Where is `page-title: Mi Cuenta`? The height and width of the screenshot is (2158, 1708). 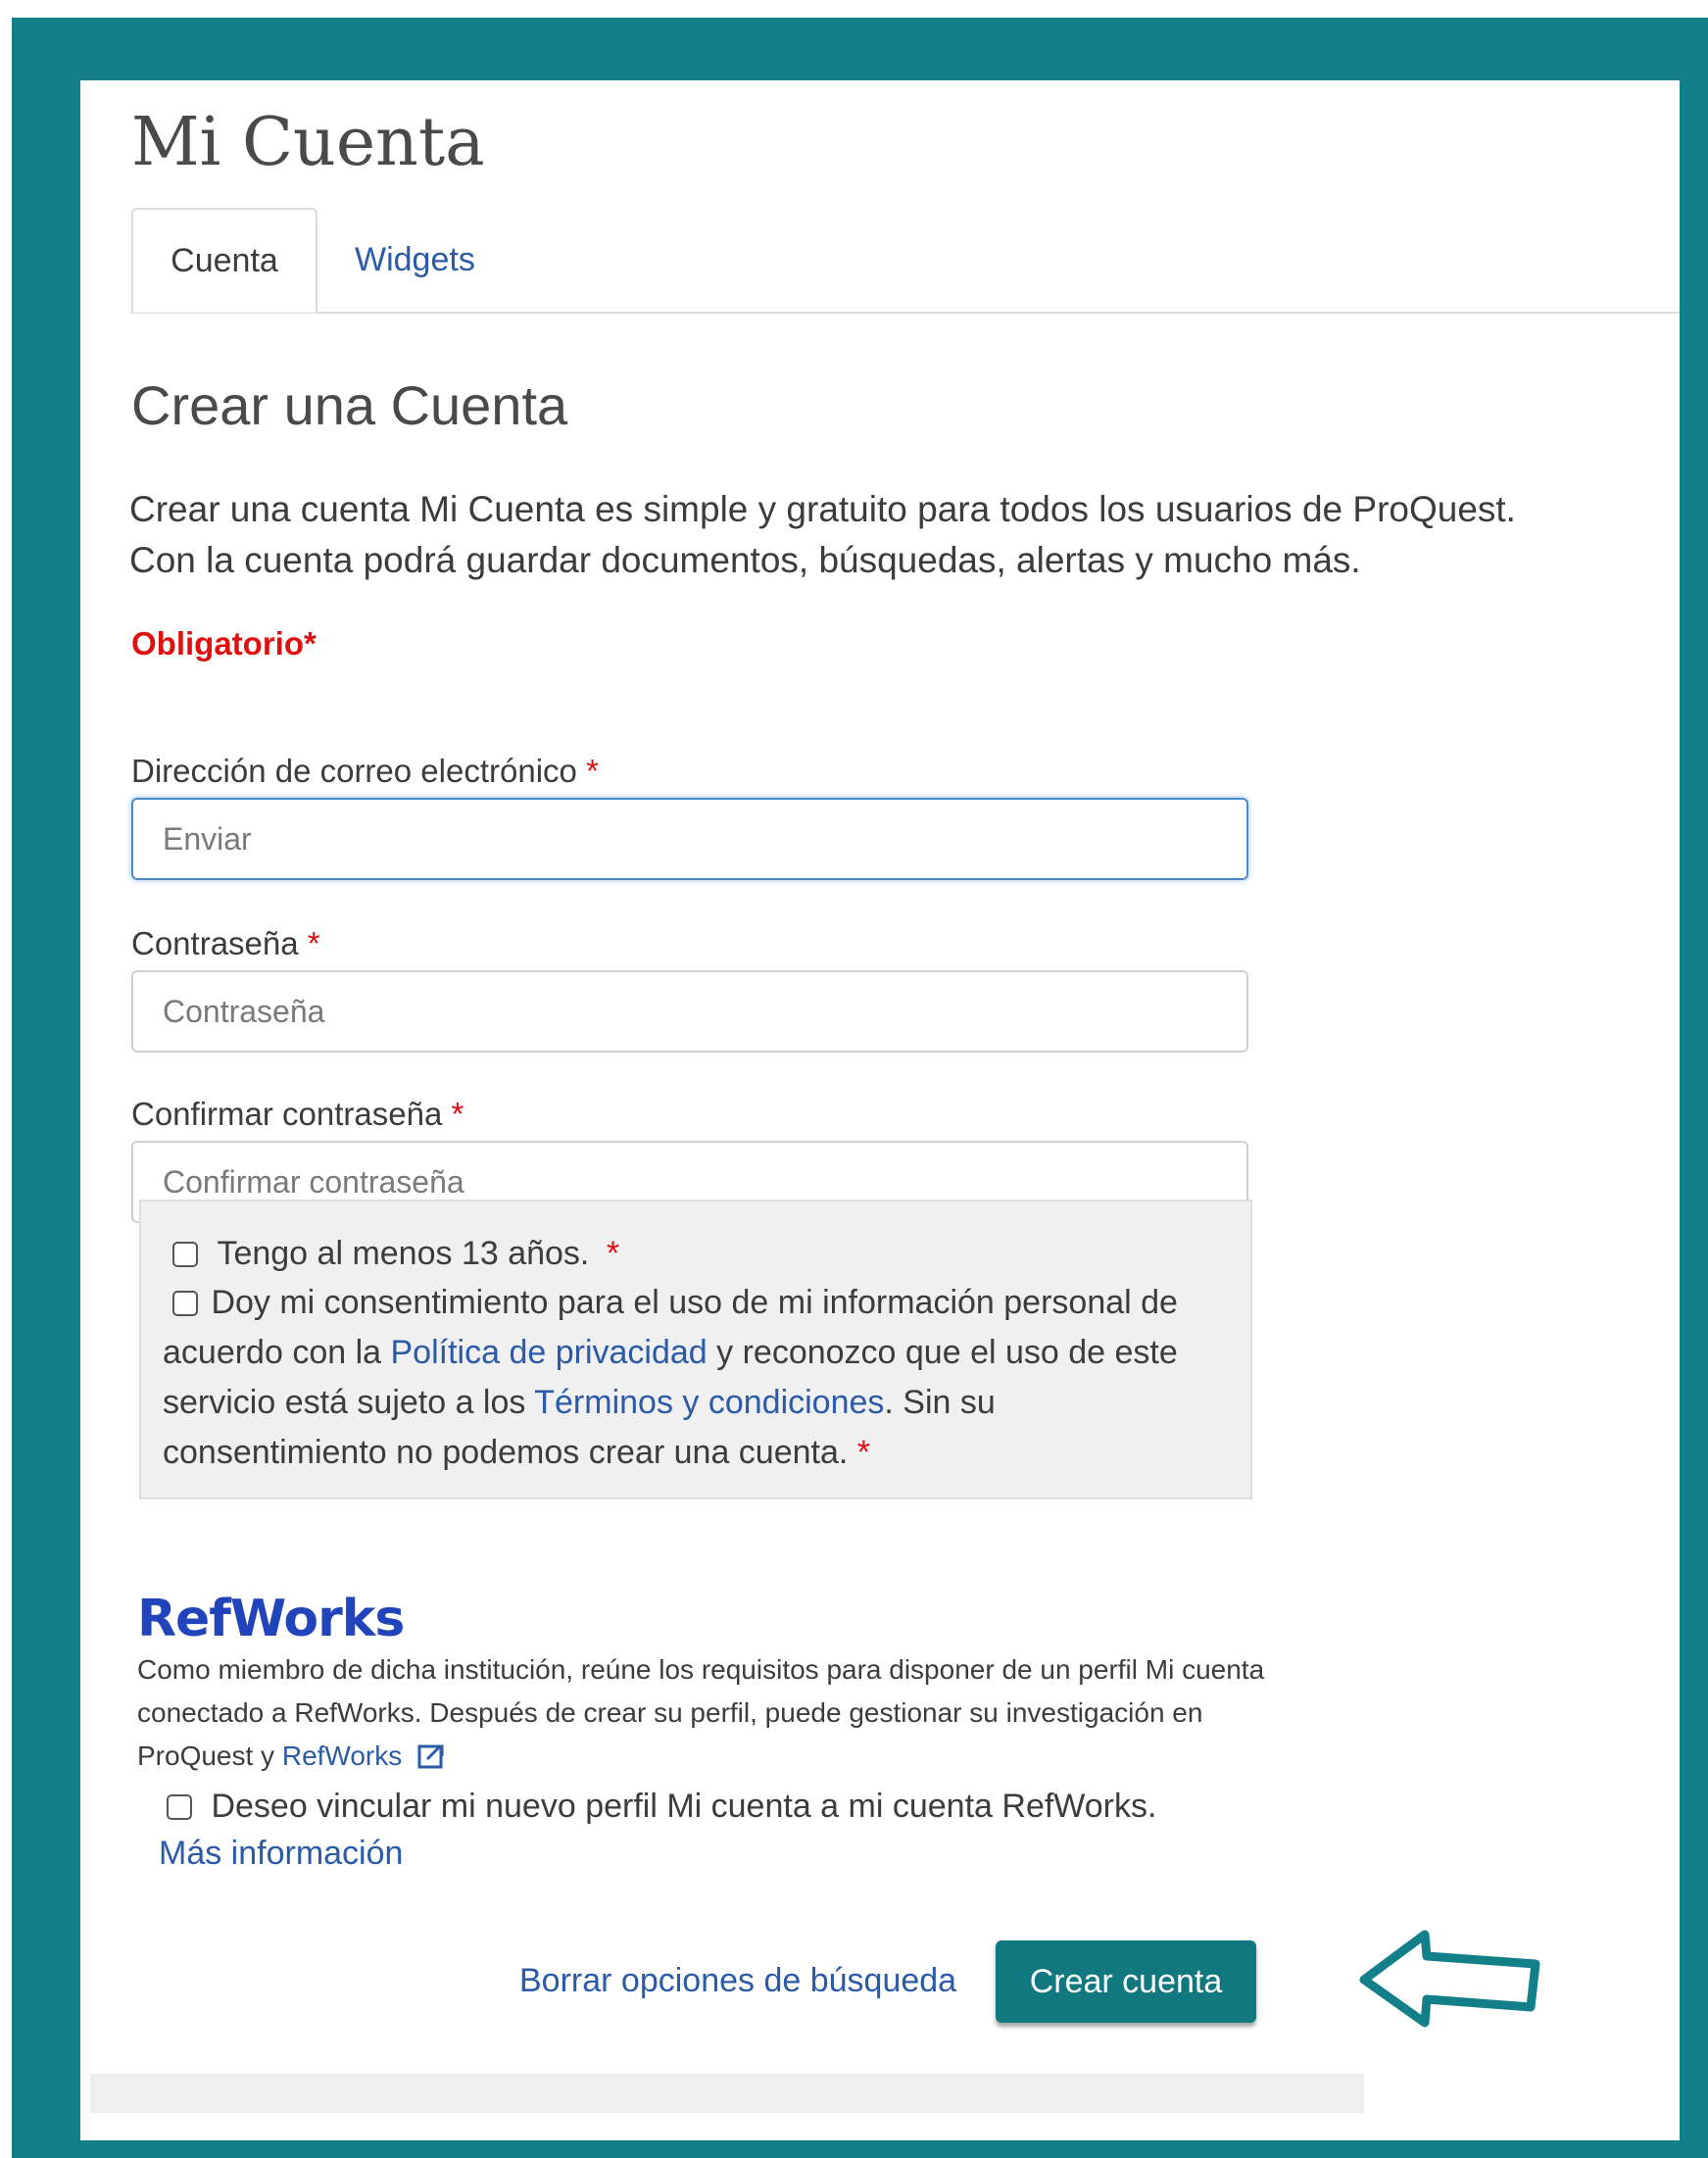 page-title: Mi Cuenta is located at coordinates (308, 143).